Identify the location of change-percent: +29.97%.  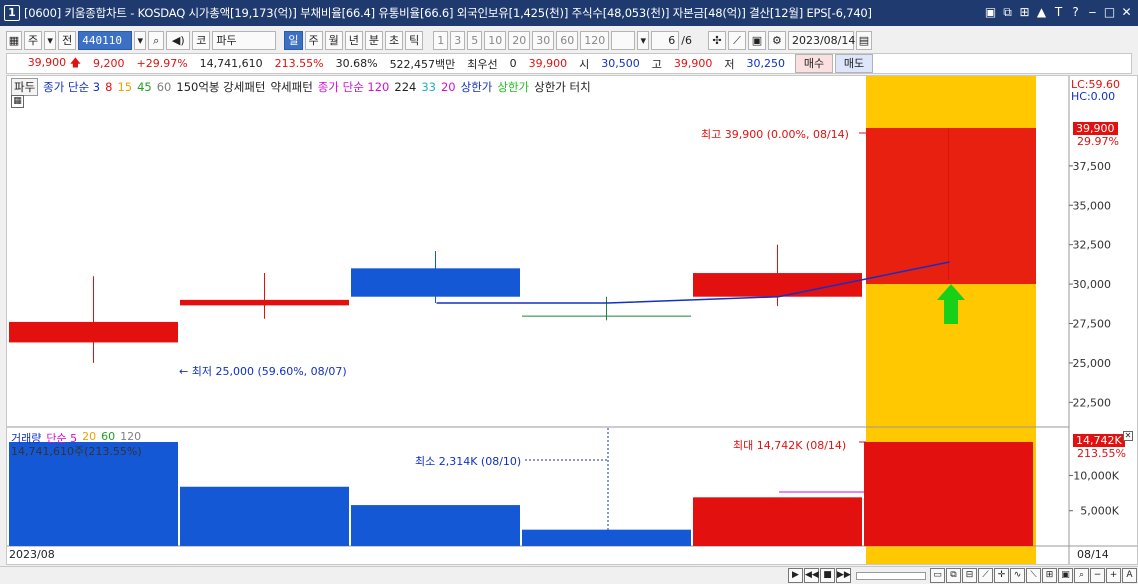
(162, 63).